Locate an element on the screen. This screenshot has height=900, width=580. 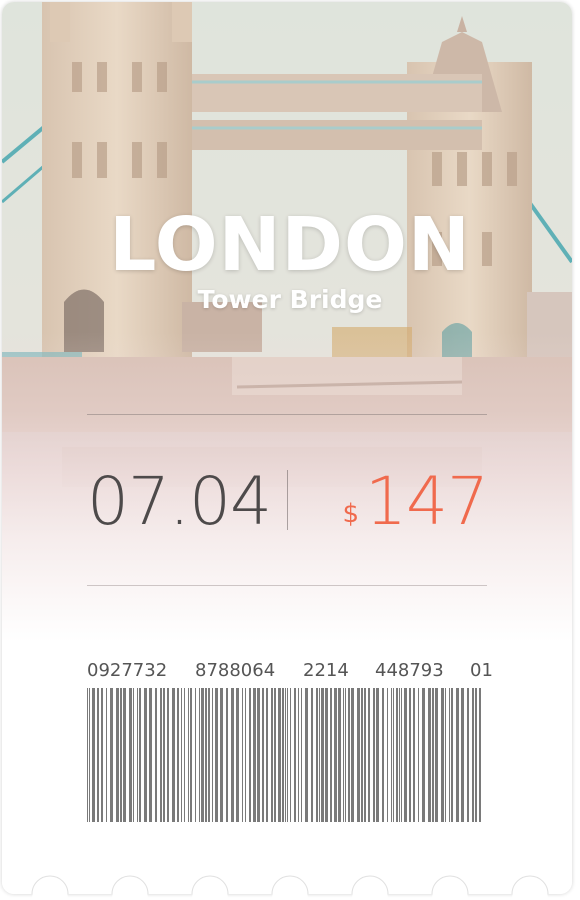
barcode-digits-5: 01 is located at coordinates (481, 670).